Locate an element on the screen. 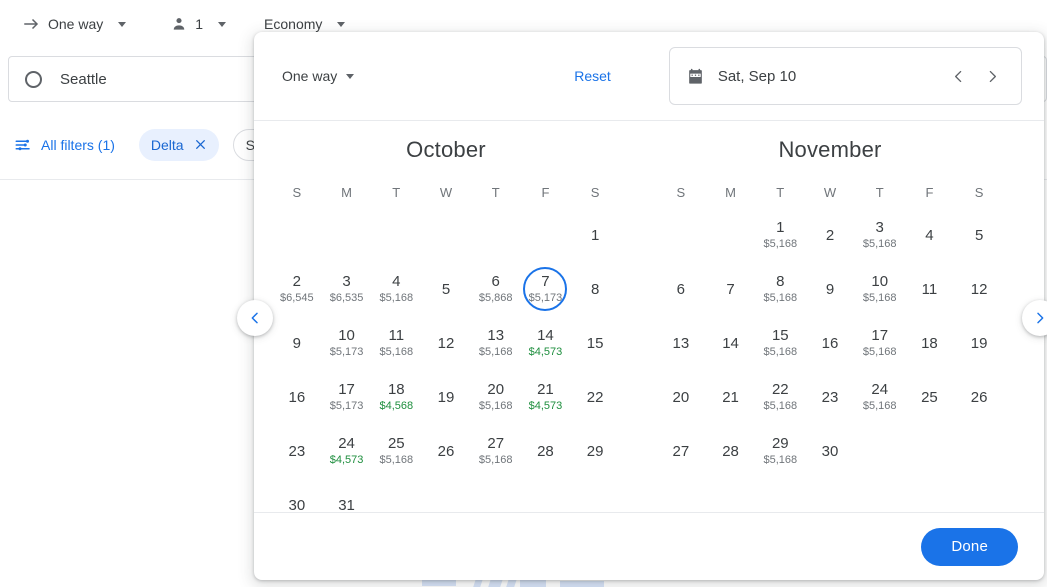 Image resolution: width=1047 pixels, height=587 pixels. calendar-day-cell: 29 is located at coordinates (595, 451).